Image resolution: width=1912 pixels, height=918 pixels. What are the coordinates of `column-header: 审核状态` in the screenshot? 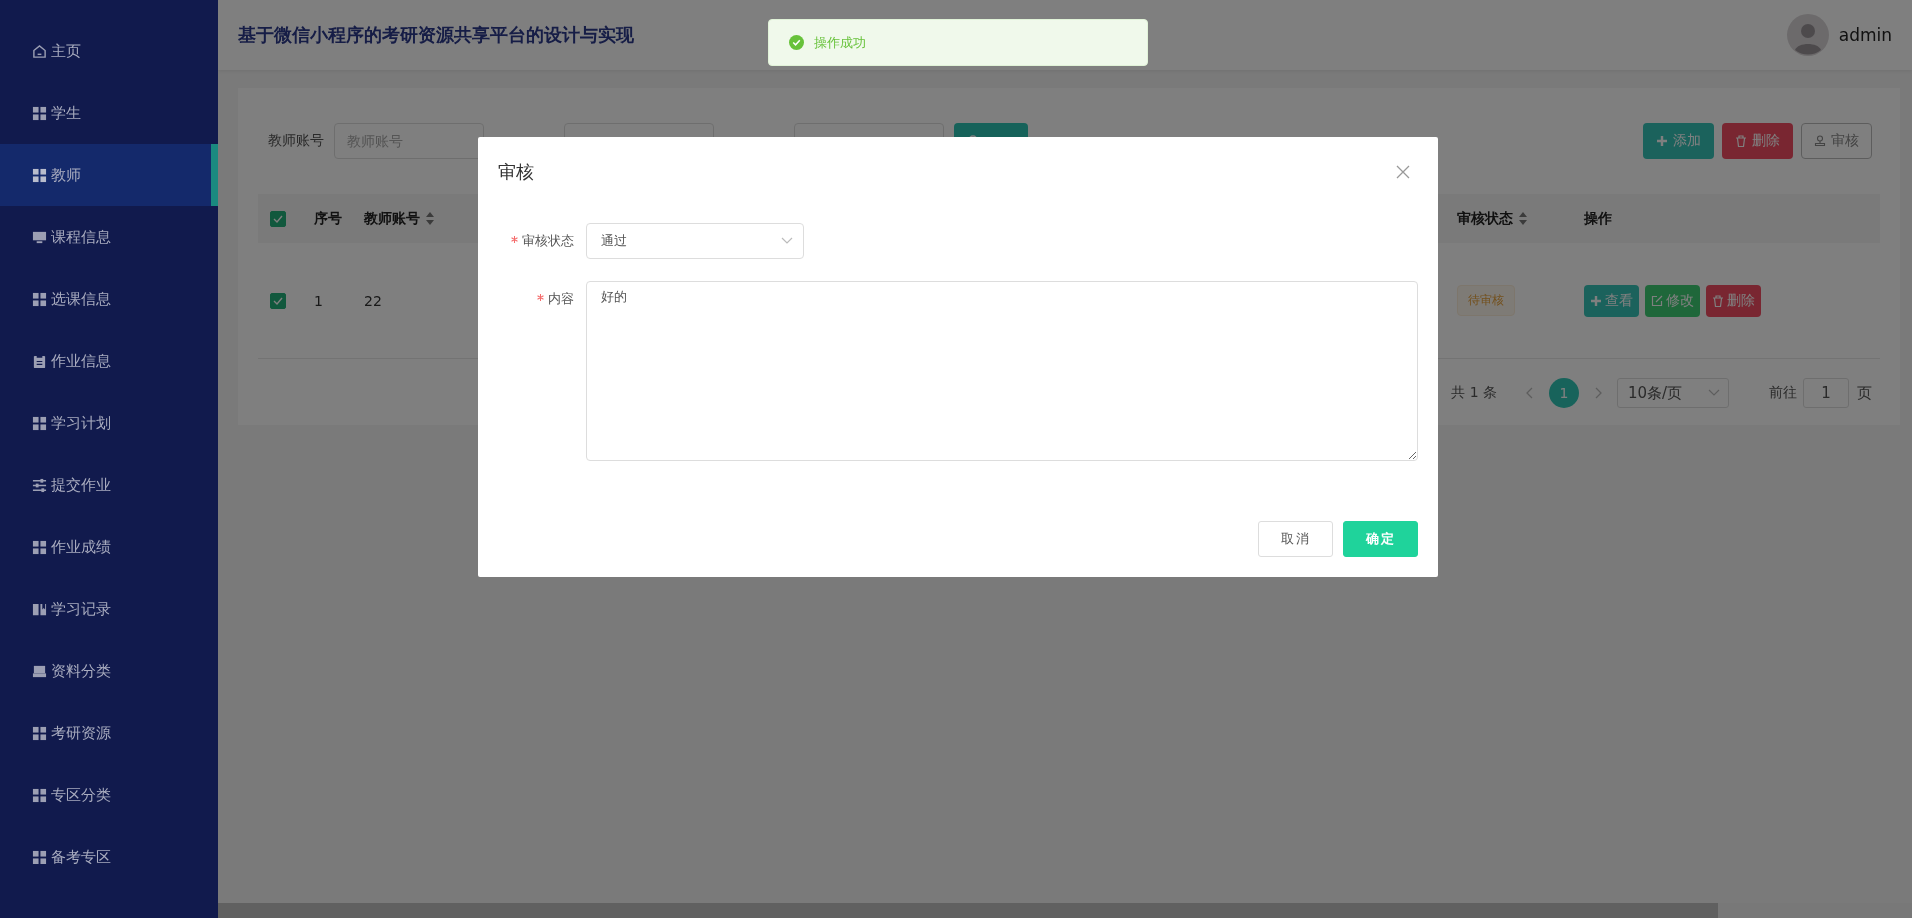 It's located at (1485, 218).